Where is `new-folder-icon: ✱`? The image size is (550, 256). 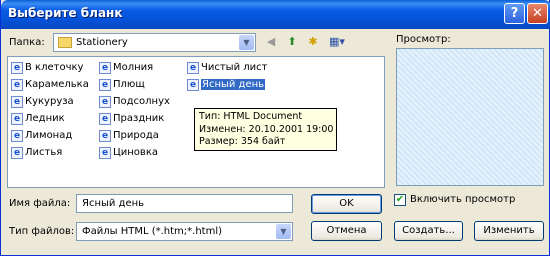 new-folder-icon: ✱ is located at coordinates (313, 42).